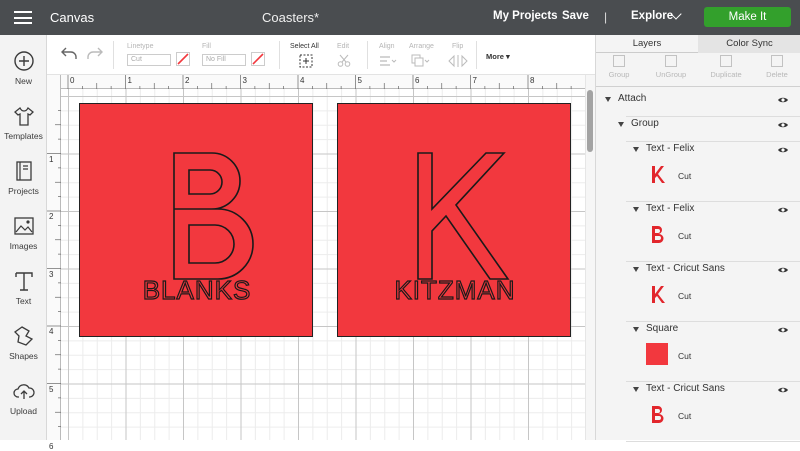 This screenshot has width=800, height=451. What do you see at coordinates (224, 60) in the screenshot?
I see `fill-select: No Fill` at bounding box center [224, 60].